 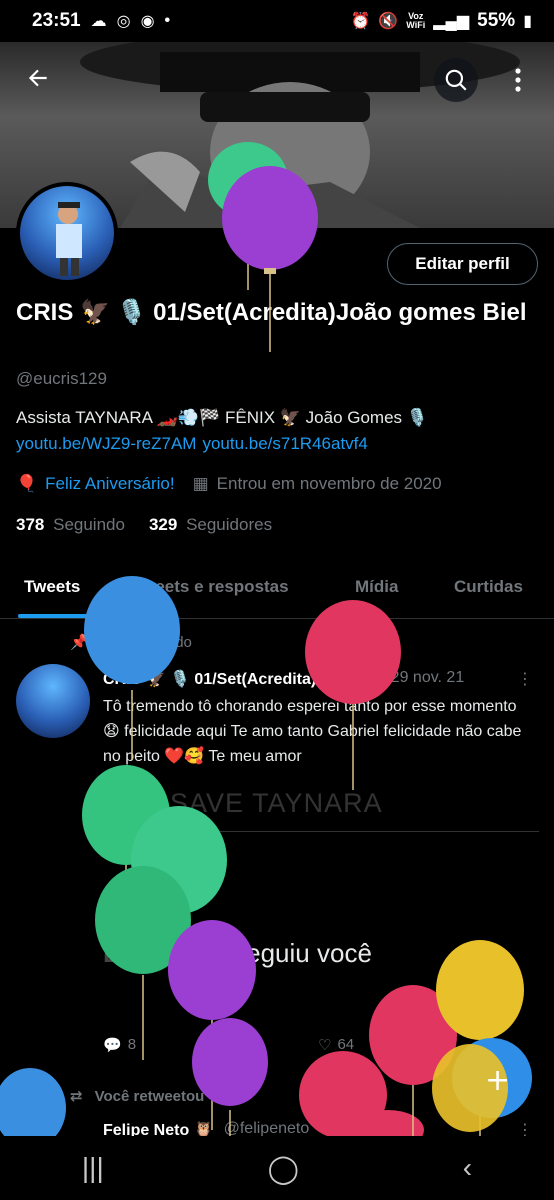 What do you see at coordinates (471, 1088) in the screenshot?
I see `balloon: +` at bounding box center [471, 1088].